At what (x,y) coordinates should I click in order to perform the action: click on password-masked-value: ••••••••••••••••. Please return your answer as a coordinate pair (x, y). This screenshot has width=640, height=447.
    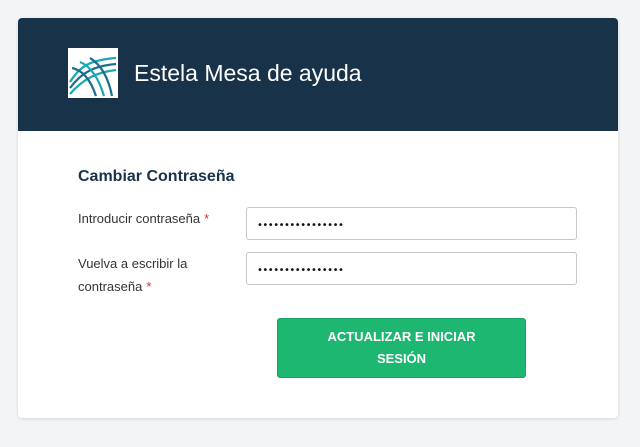
    Looking at the image, I should click on (300, 225).